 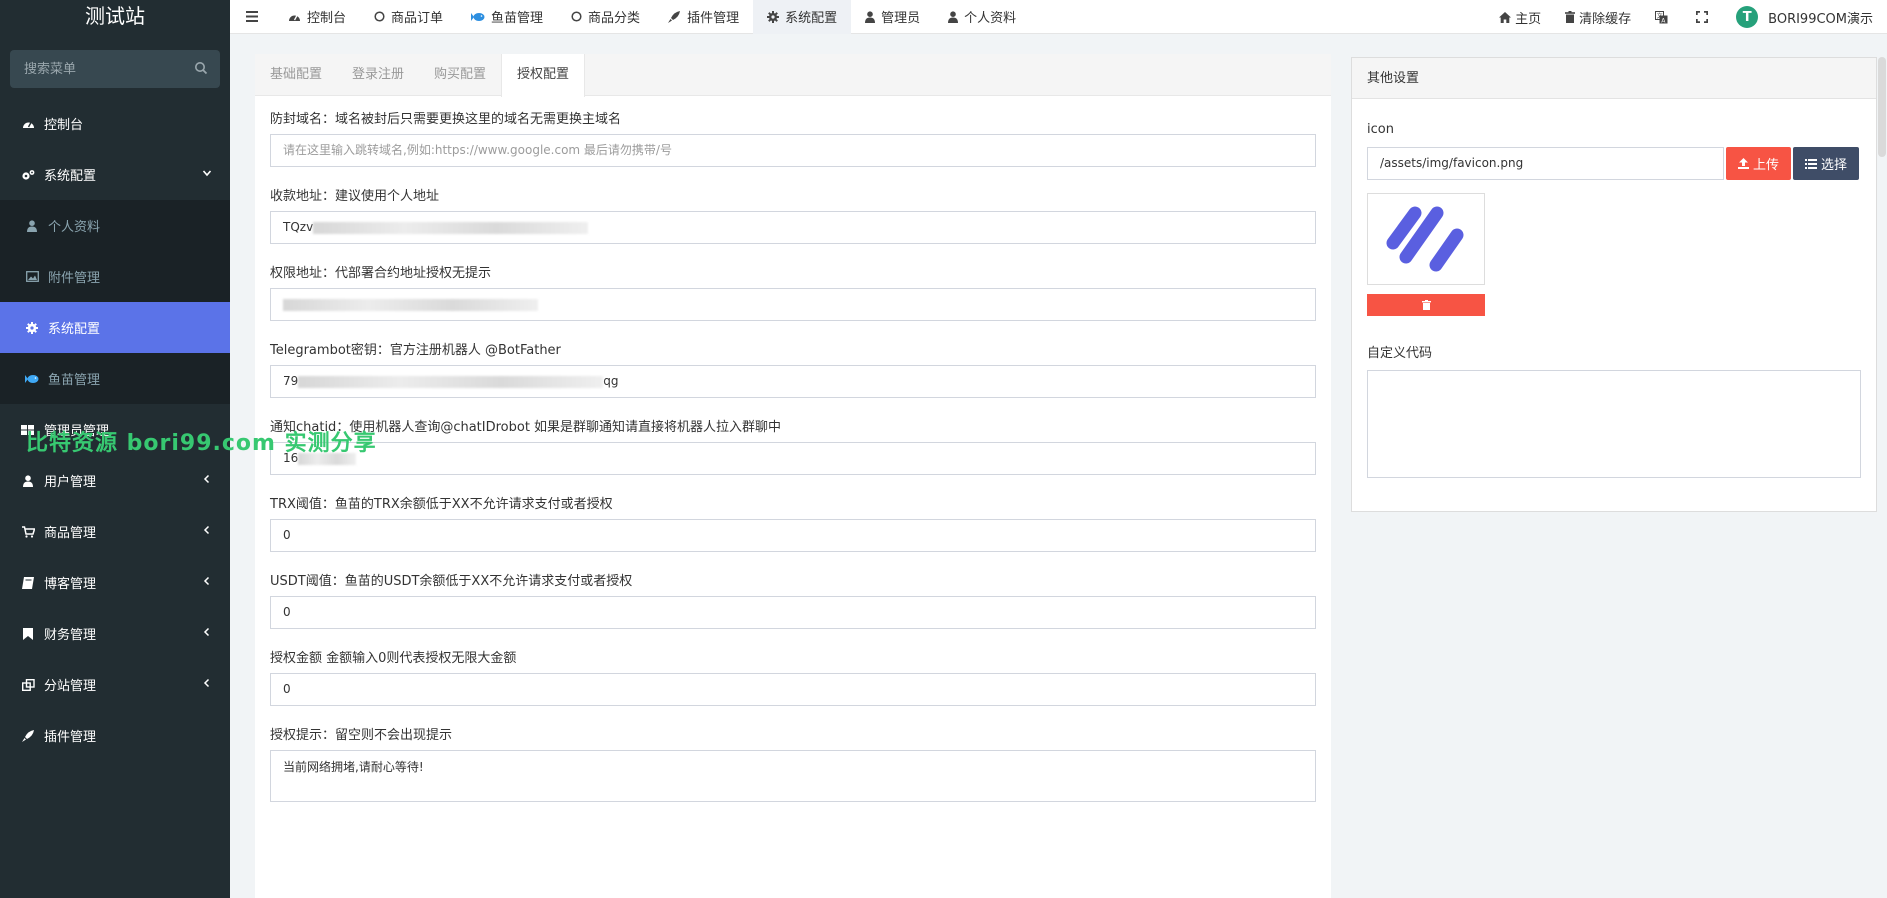 I want to click on top-nav: 控制台 商品订单 鱼苗管理 商品分类 插件管理 系统配置 管理员 个人资料, so click(x=652, y=17).